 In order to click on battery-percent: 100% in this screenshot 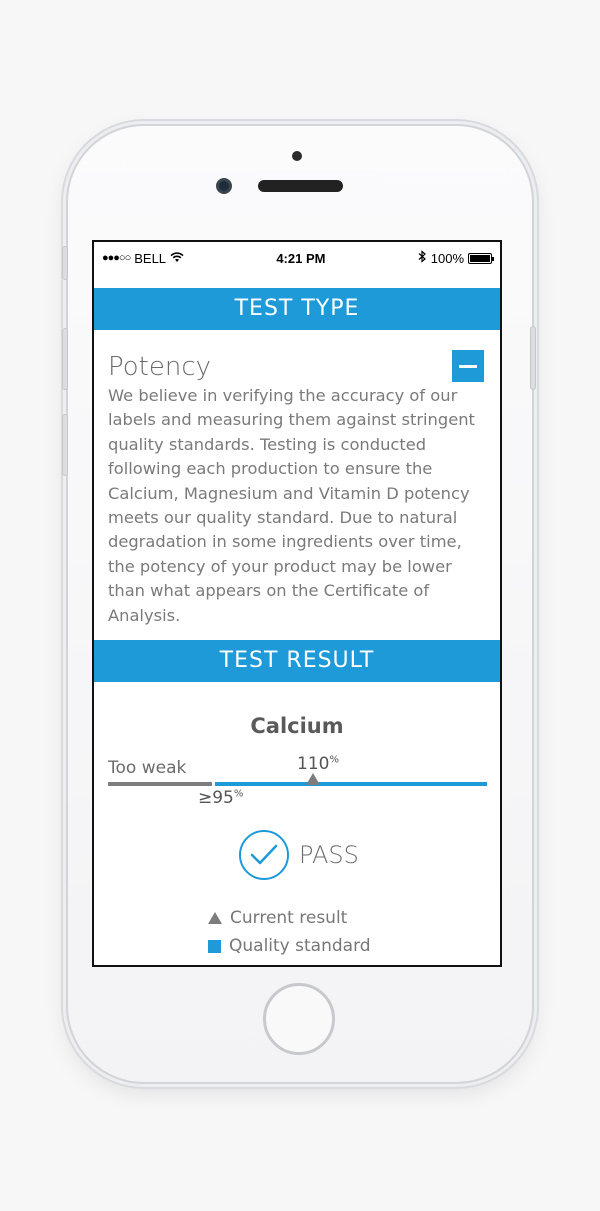, I will do `click(447, 258)`.